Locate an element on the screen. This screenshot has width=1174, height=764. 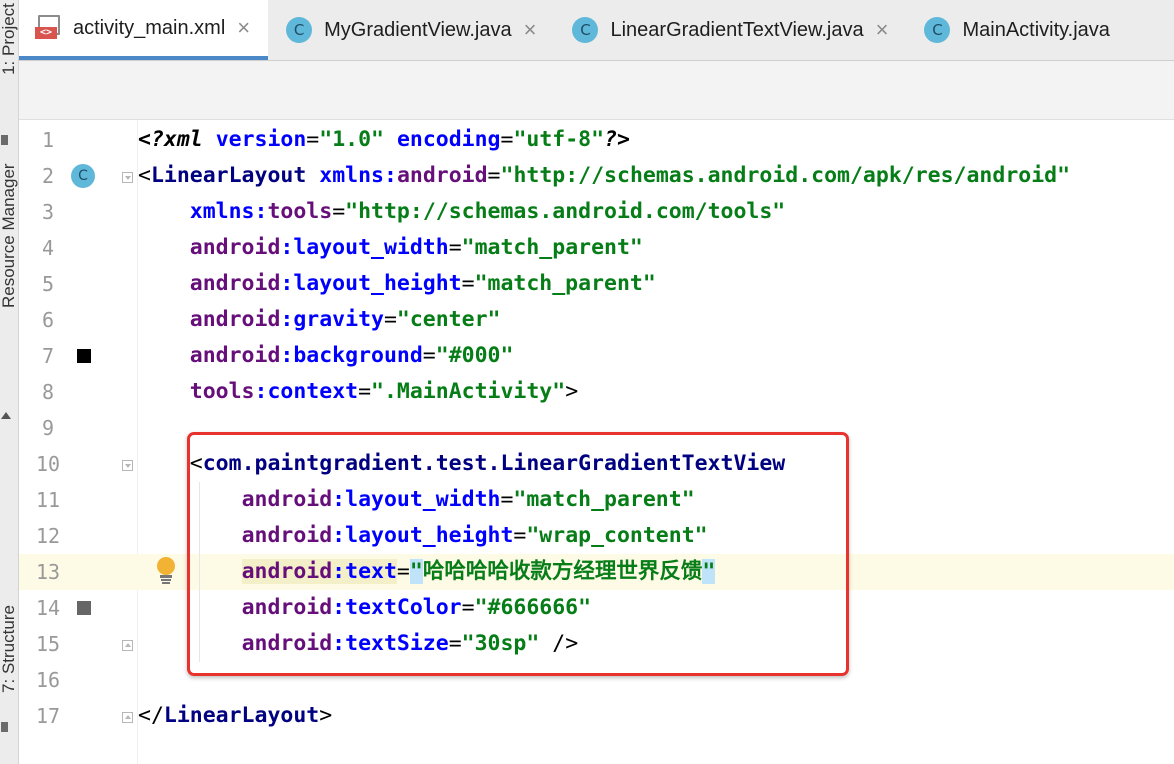
line-number: 5 is located at coordinates (48, 284).